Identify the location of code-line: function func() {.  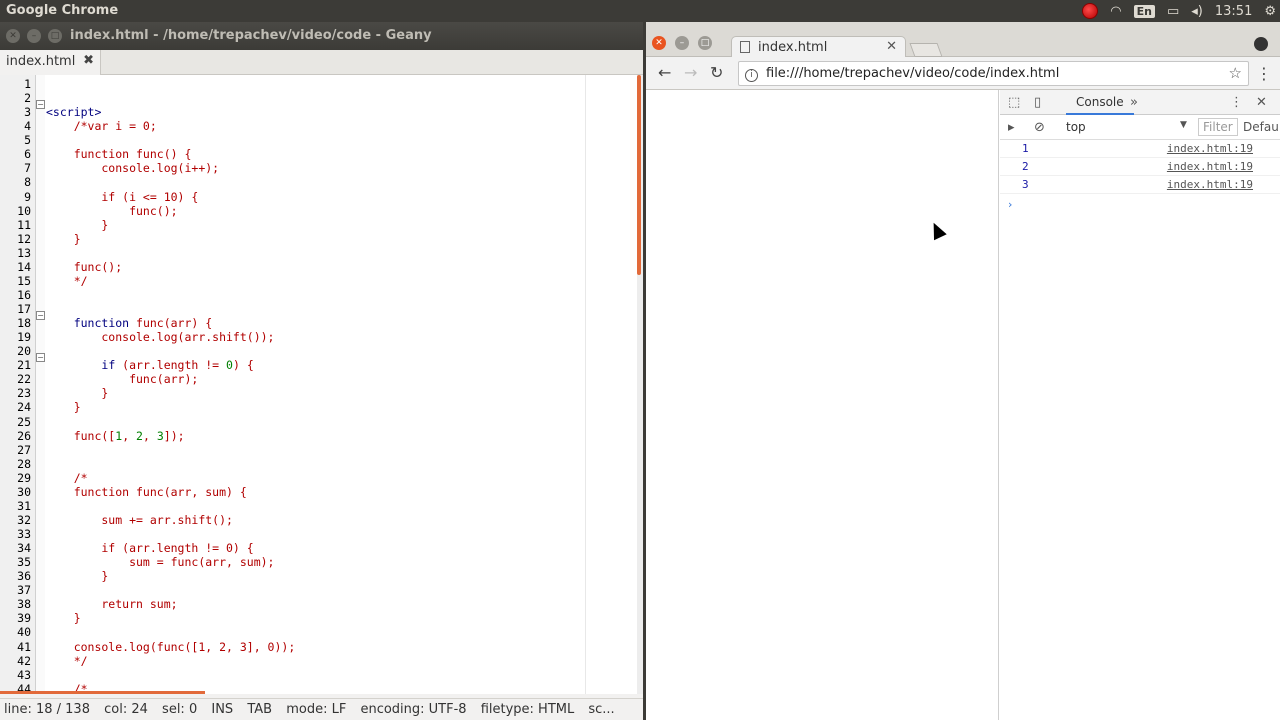
(170, 154).